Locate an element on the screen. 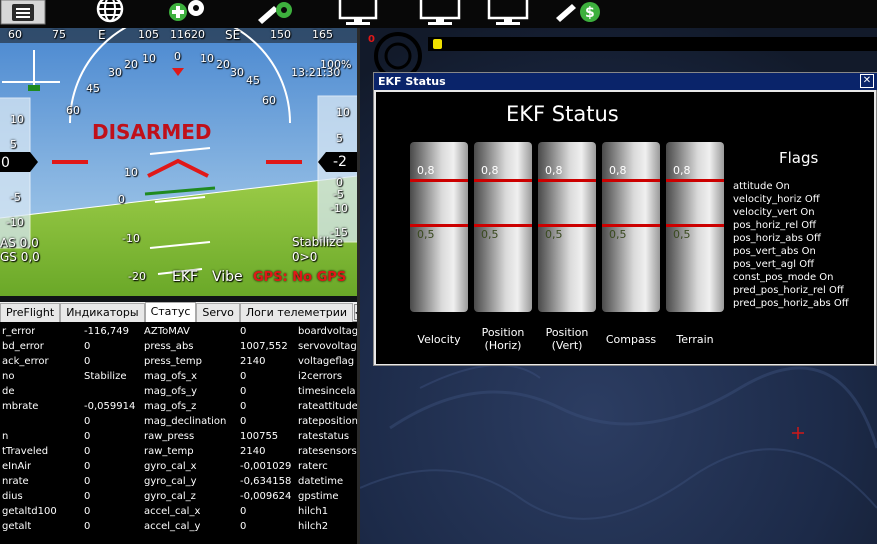  roll-tick-label: 10 is located at coordinates (149, 58).